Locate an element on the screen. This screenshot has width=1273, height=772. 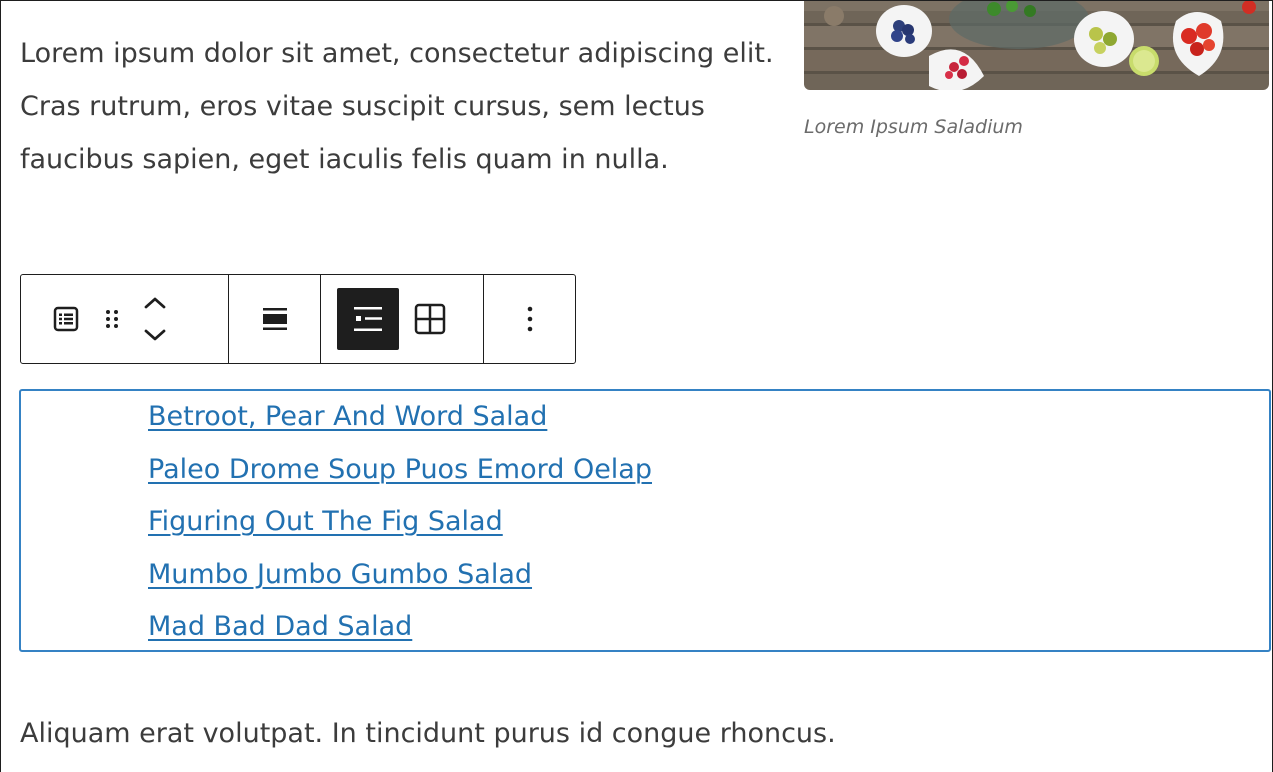
align-wide-icon is located at coordinates (274, 319).